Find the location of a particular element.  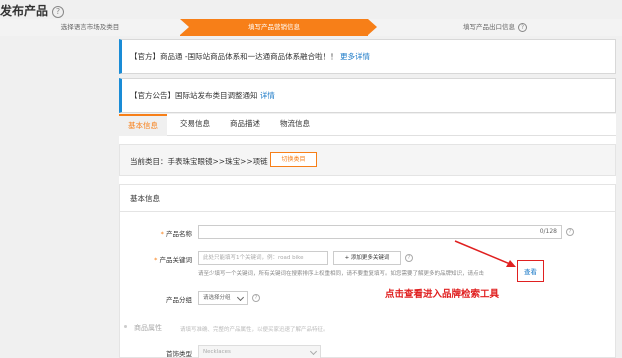

product-group-select: 请选择分组 is located at coordinates (223, 298).